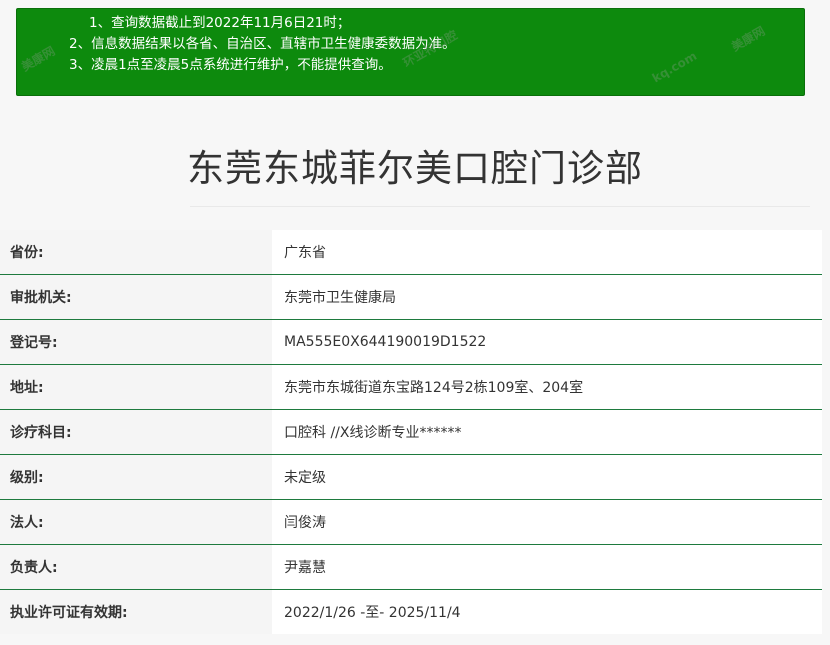 This screenshot has width=830, height=645. I want to click on table-row: 执业许可证有效期: 2022/1/26 -至- 2025/11/4, so click(411, 611).